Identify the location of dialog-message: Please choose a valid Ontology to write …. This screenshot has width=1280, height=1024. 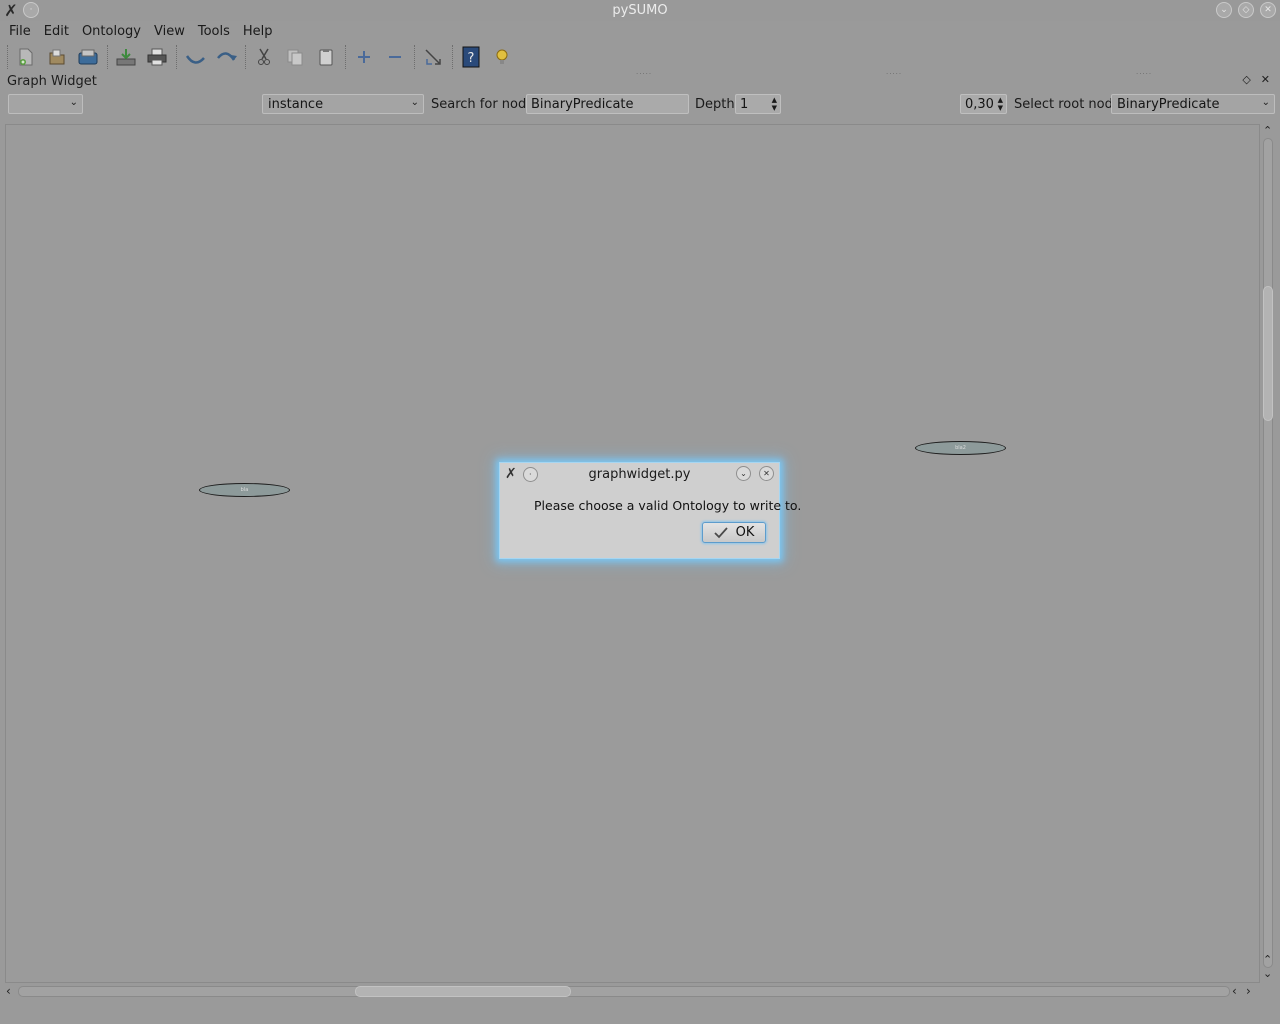
(668, 505).